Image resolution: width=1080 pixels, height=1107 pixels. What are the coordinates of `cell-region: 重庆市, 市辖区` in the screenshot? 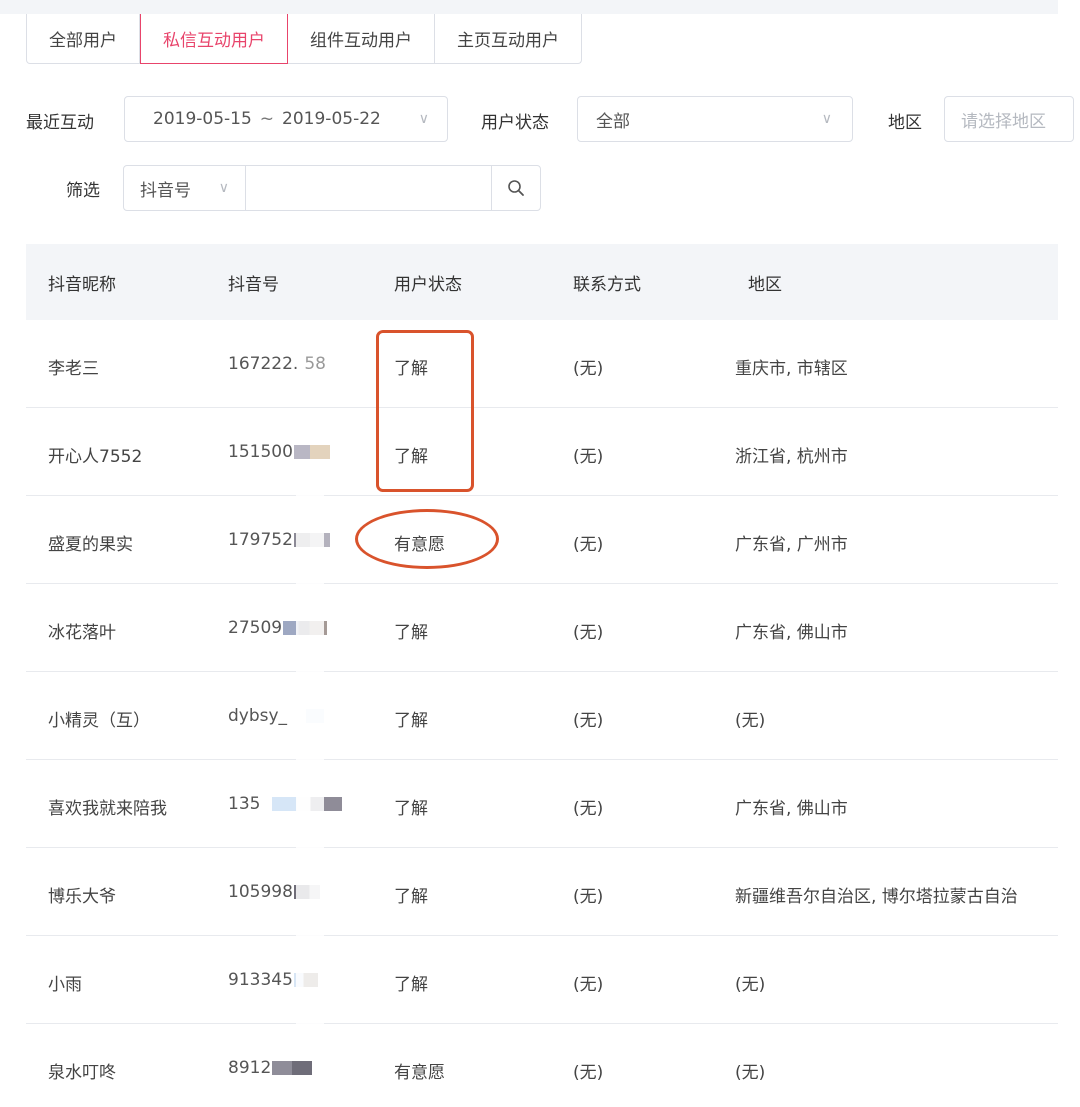 It's located at (791, 369).